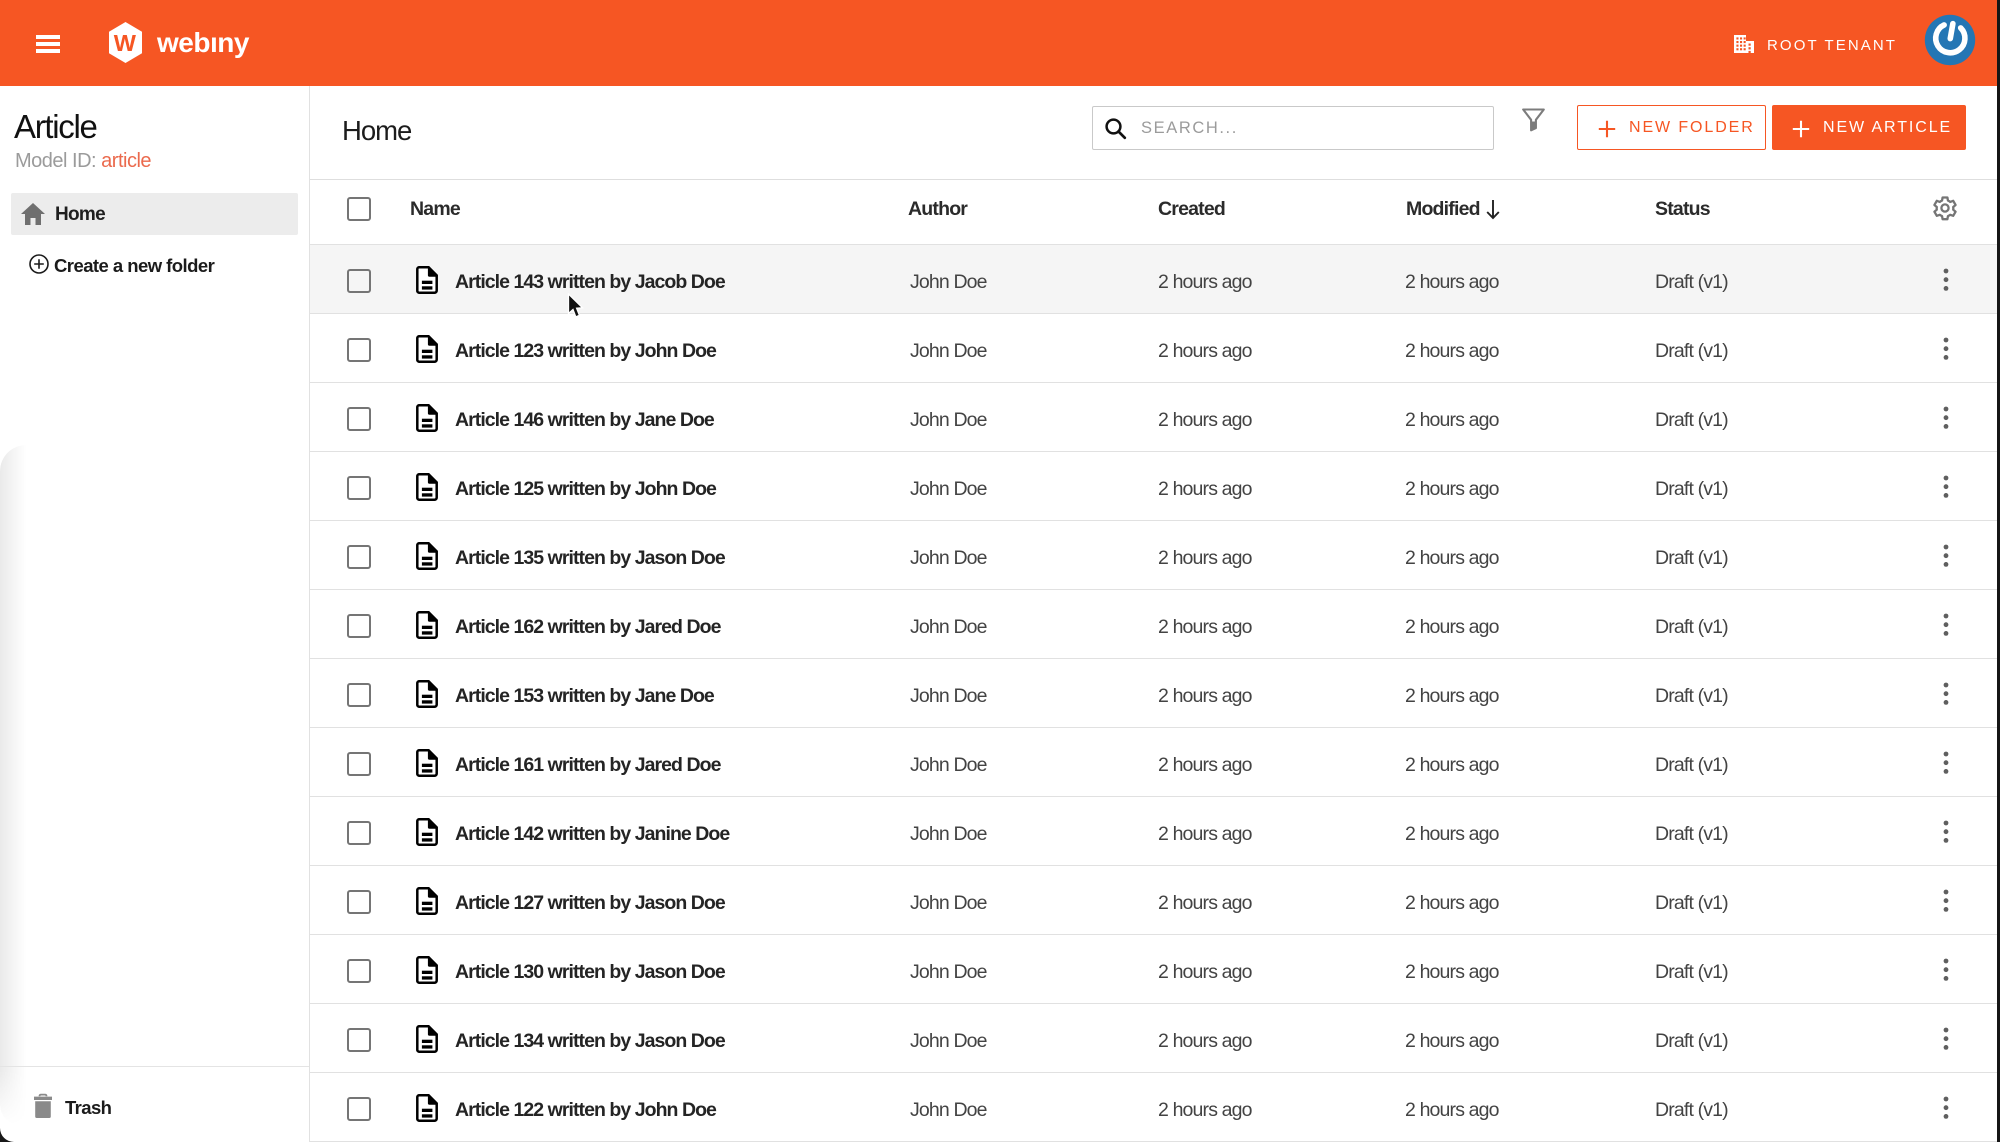  I want to click on svg-text: webıny, so click(203, 42).